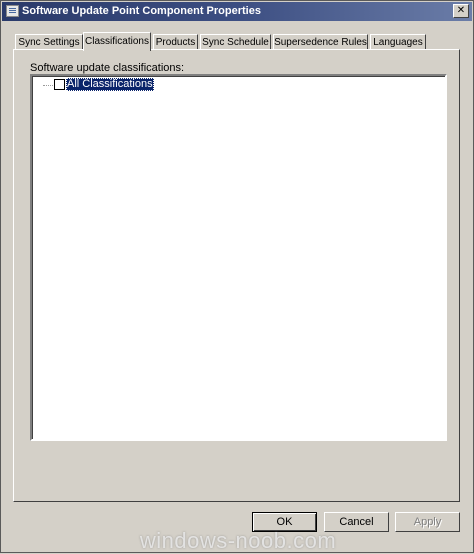  Describe the element at coordinates (235, 42) in the screenshot. I see `tab-sync-schedule: Sync Schedule` at that location.